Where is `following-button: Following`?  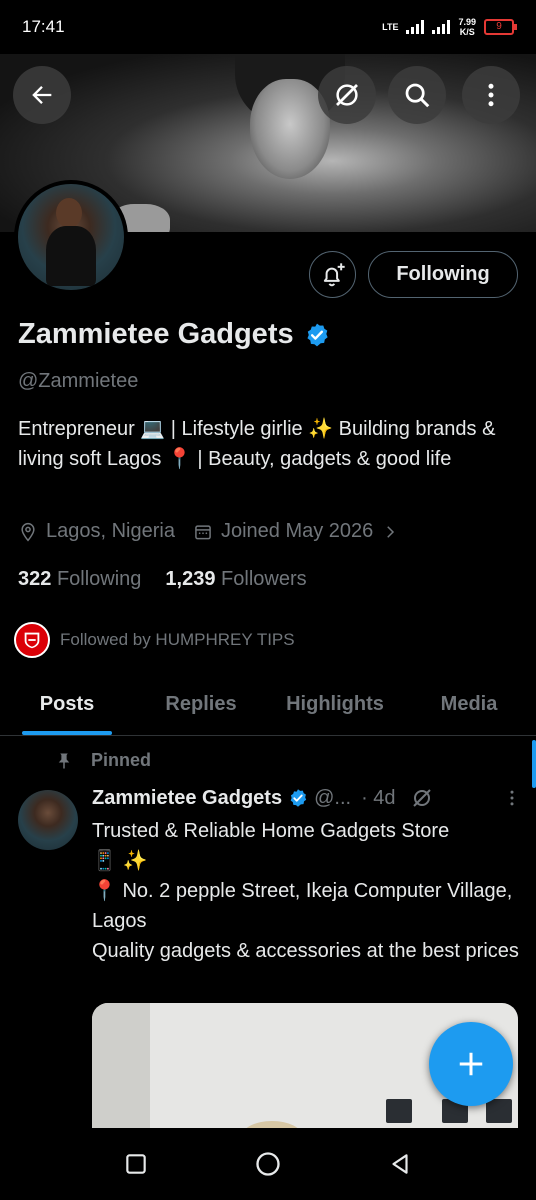
following-button: Following is located at coordinates (443, 274).